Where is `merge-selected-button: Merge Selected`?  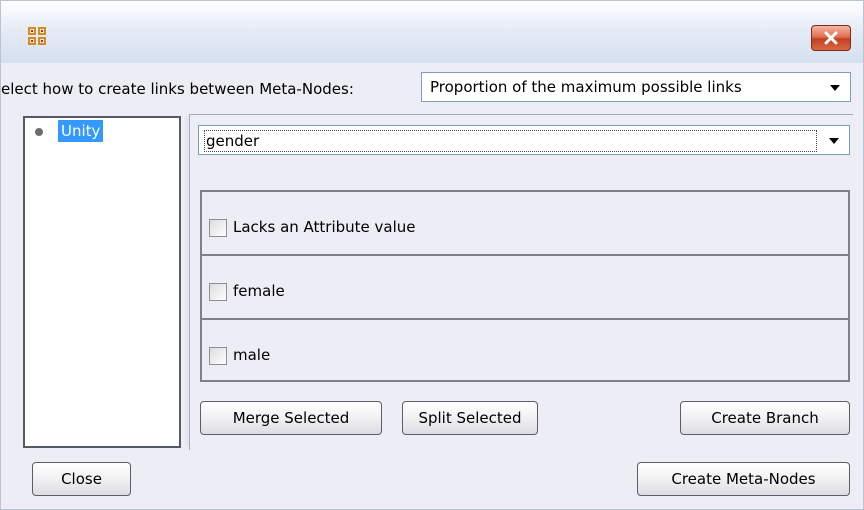
merge-selected-button: Merge Selected is located at coordinates (291, 418).